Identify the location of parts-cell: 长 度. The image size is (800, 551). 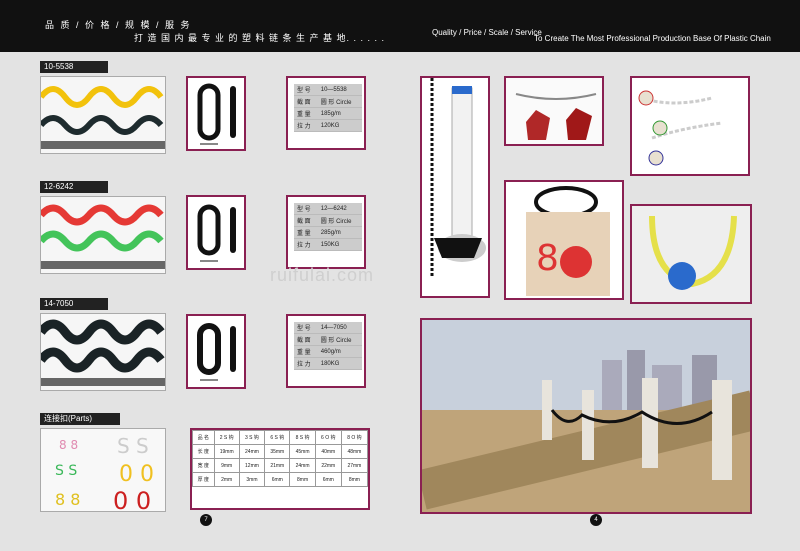
(203, 451).